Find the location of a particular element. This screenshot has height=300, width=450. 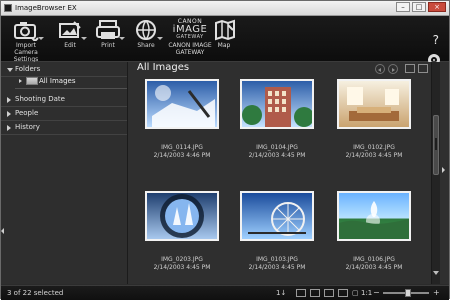

vertical-scrollbar is located at coordinates (435, 173).